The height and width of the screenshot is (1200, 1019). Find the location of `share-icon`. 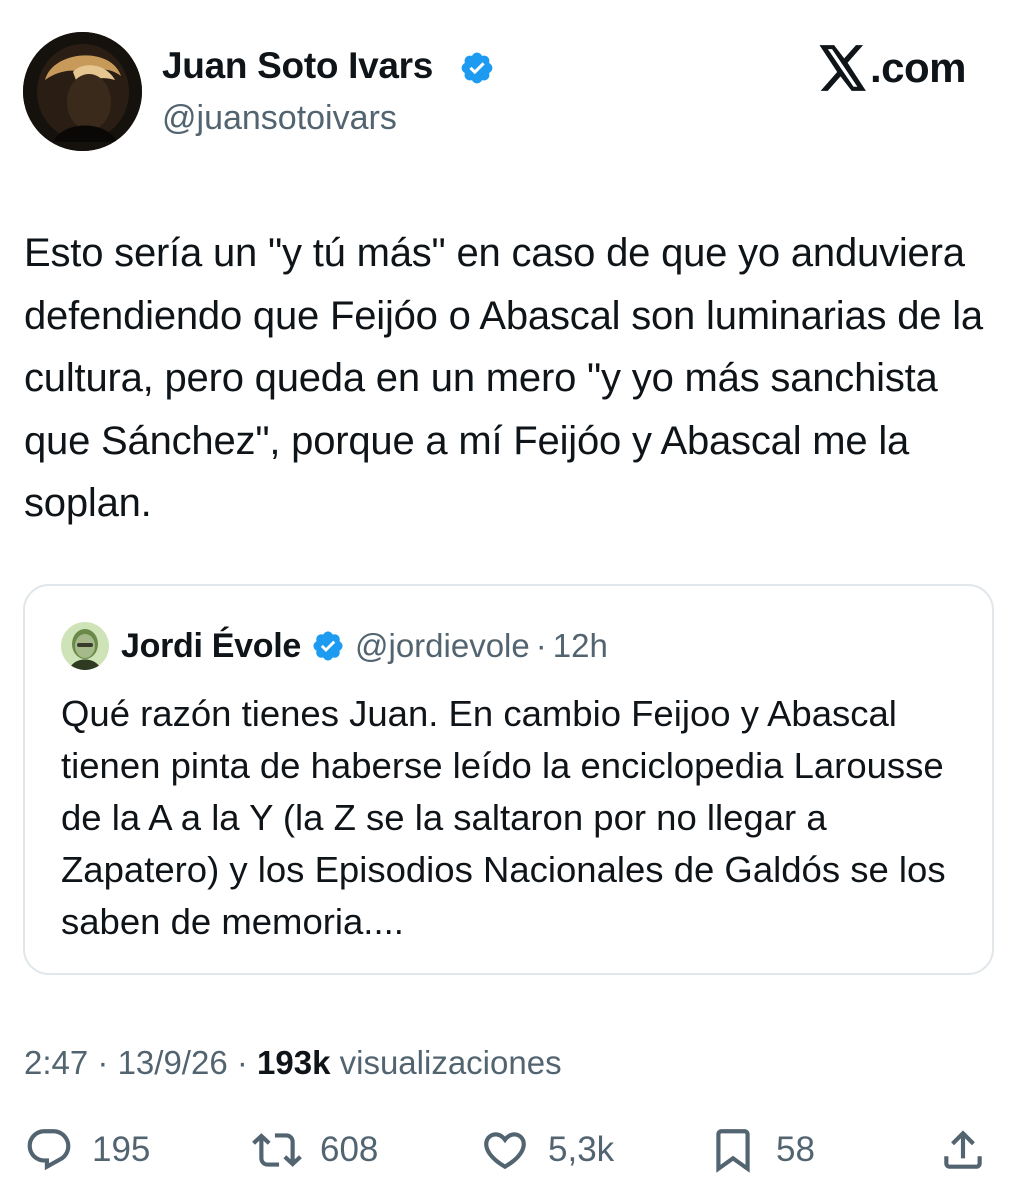

share-icon is located at coordinates (963, 1149).